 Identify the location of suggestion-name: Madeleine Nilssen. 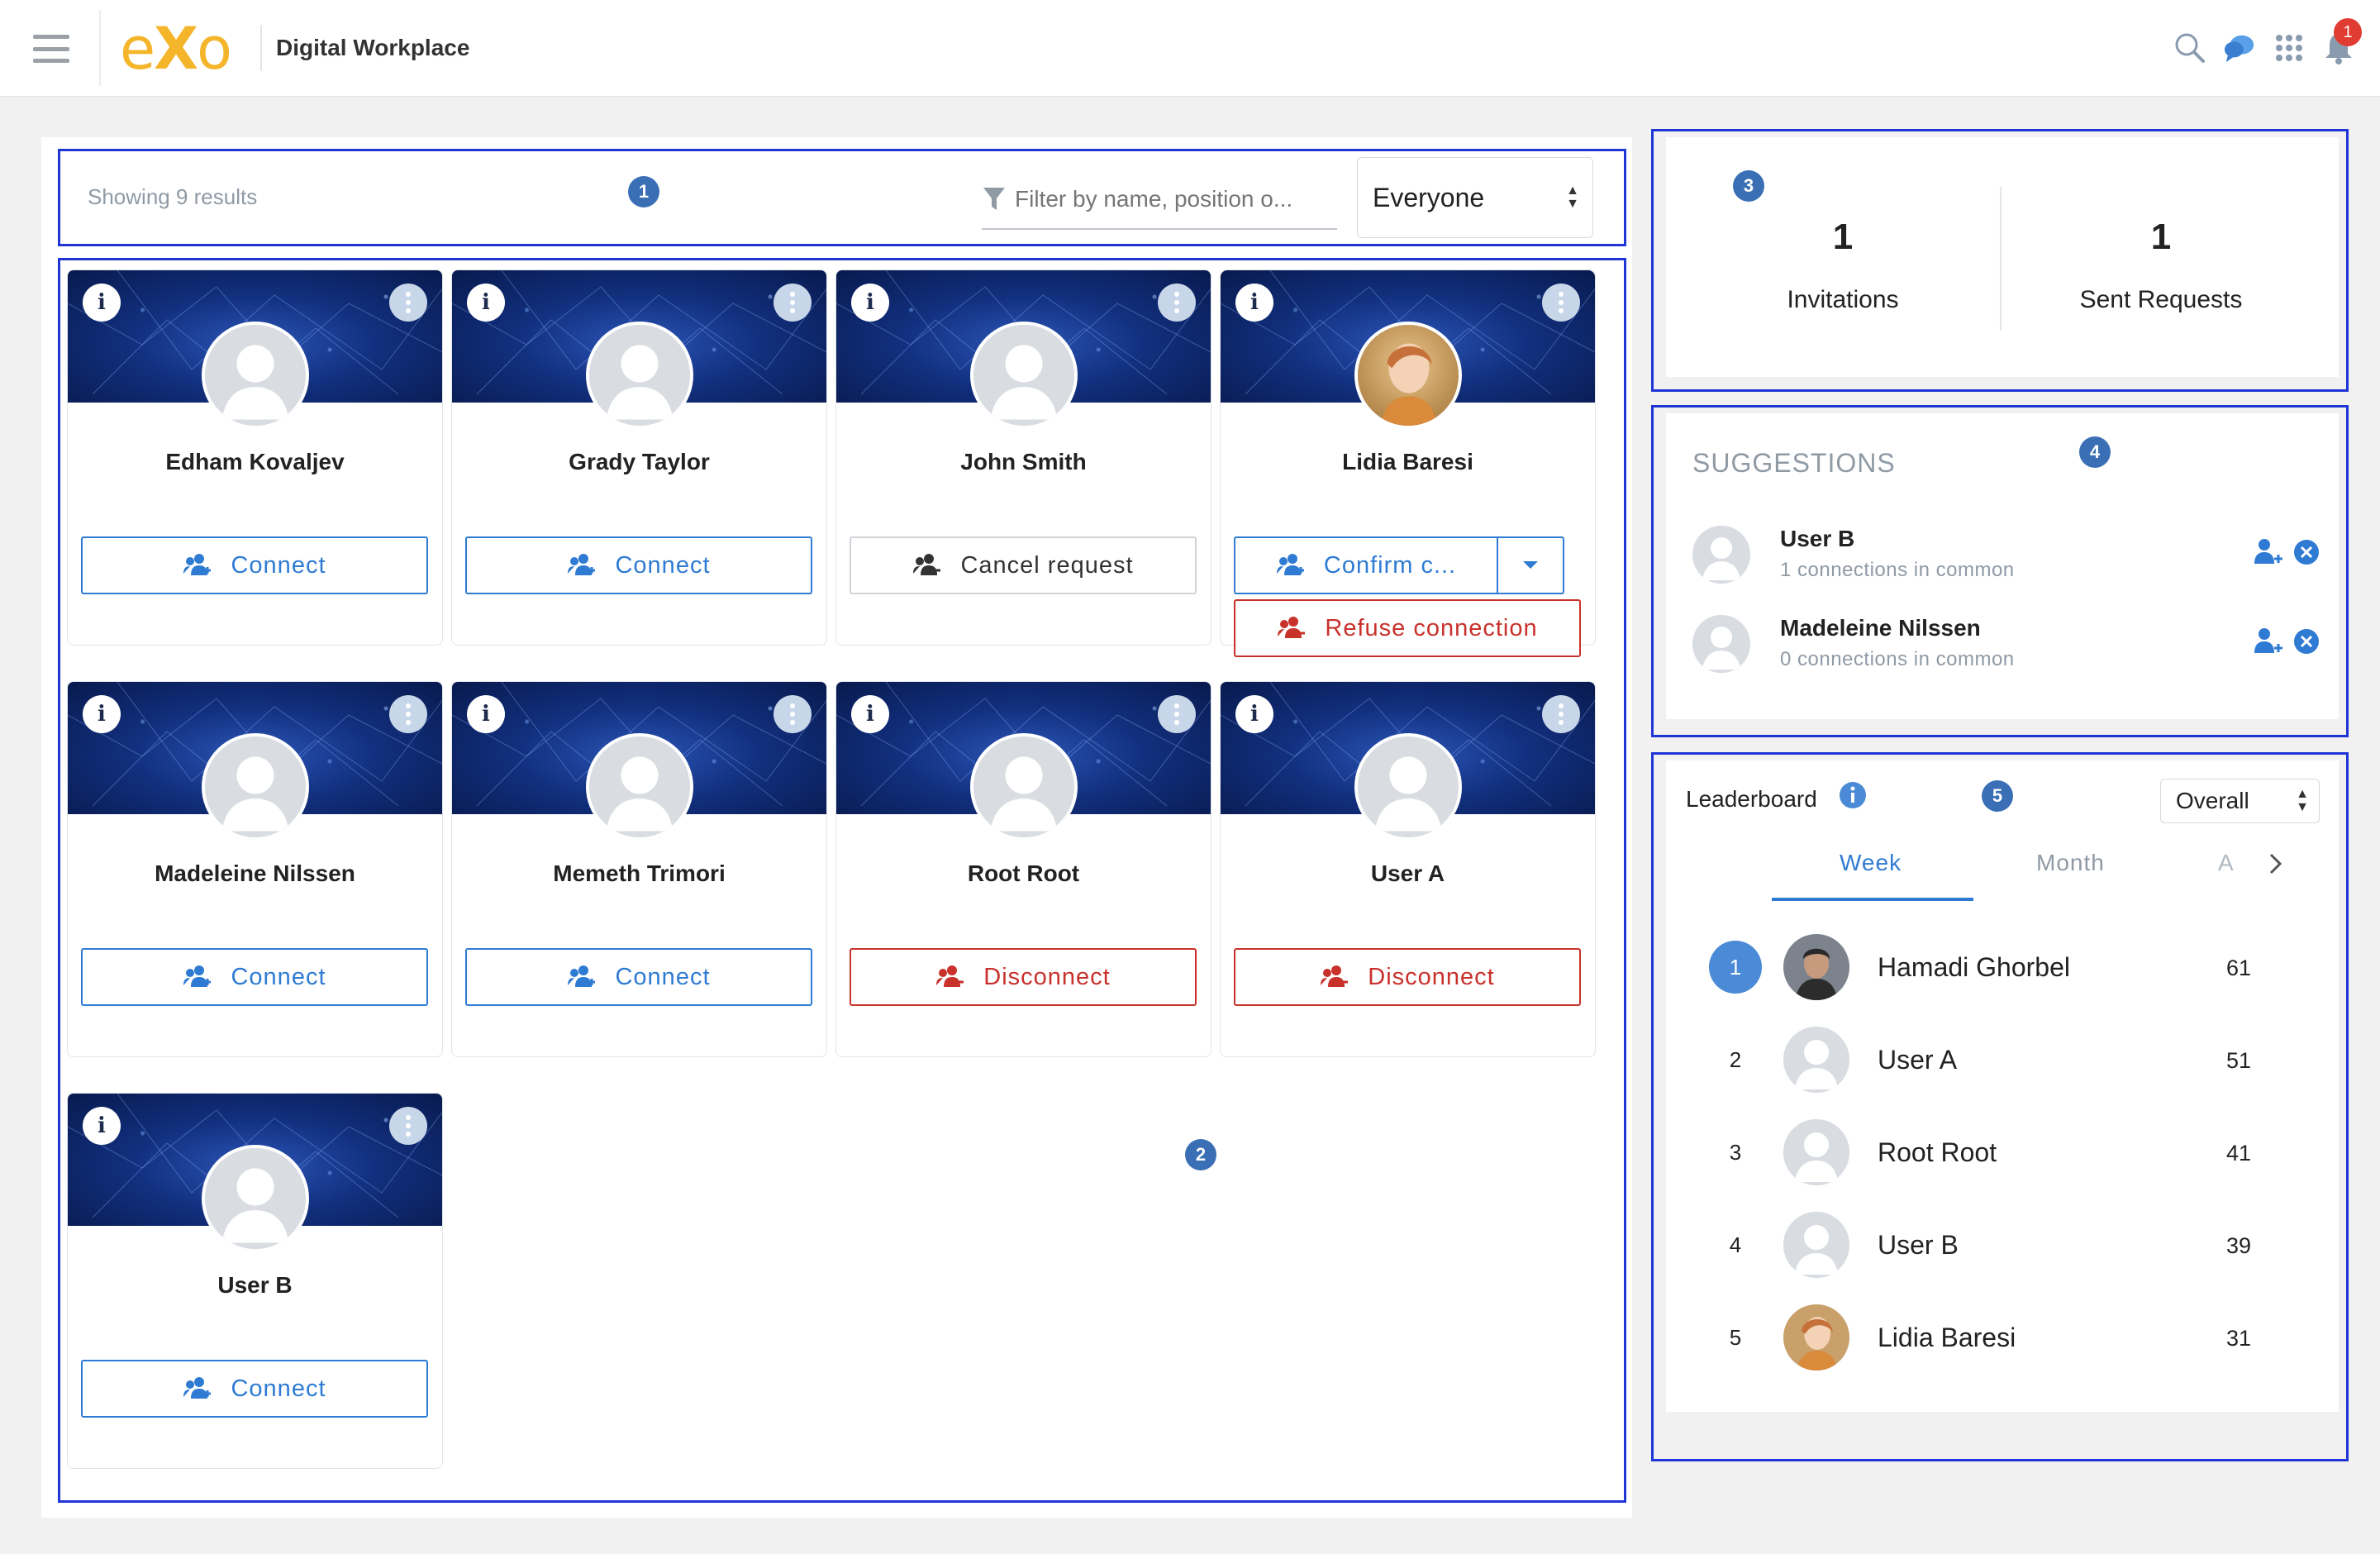
(1880, 628).